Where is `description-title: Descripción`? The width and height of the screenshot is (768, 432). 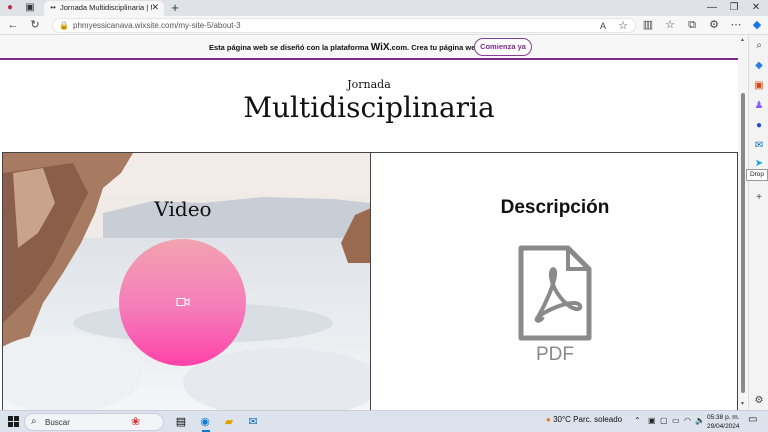 description-title: Descripción is located at coordinates (555, 207).